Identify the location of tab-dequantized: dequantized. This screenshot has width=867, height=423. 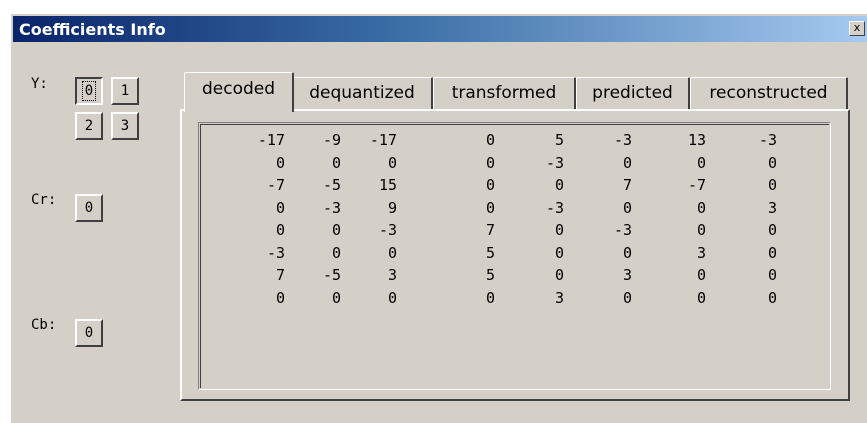
(362, 93).